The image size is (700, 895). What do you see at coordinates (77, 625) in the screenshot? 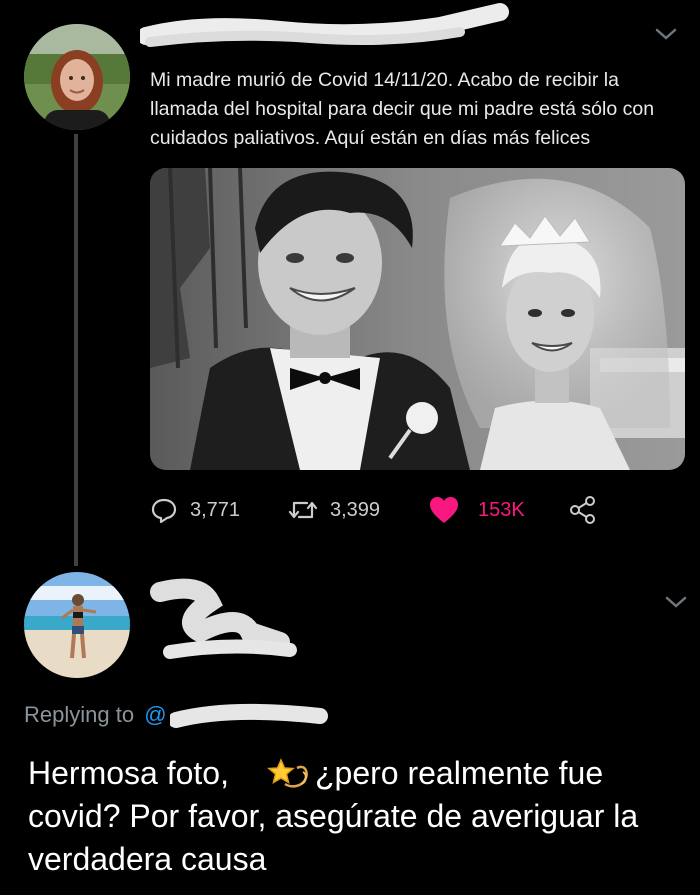
I see `replier-avatar` at bounding box center [77, 625].